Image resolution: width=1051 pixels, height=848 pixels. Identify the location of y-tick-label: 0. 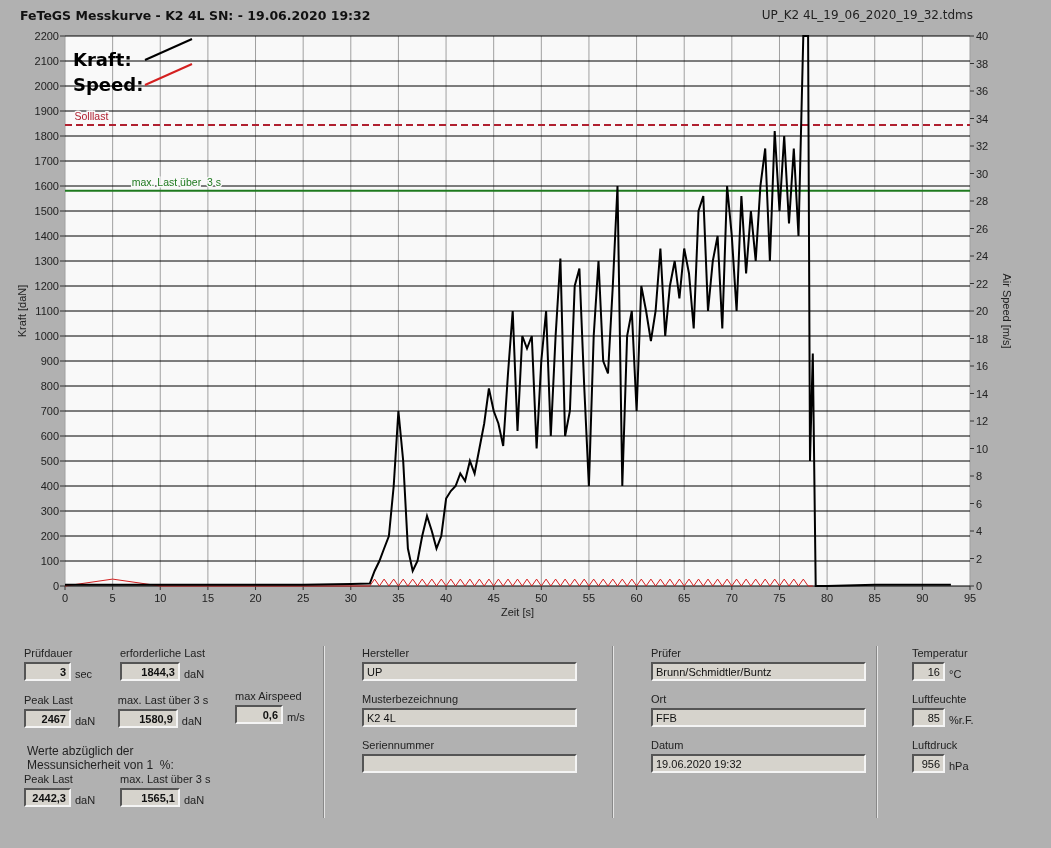
(55, 586).